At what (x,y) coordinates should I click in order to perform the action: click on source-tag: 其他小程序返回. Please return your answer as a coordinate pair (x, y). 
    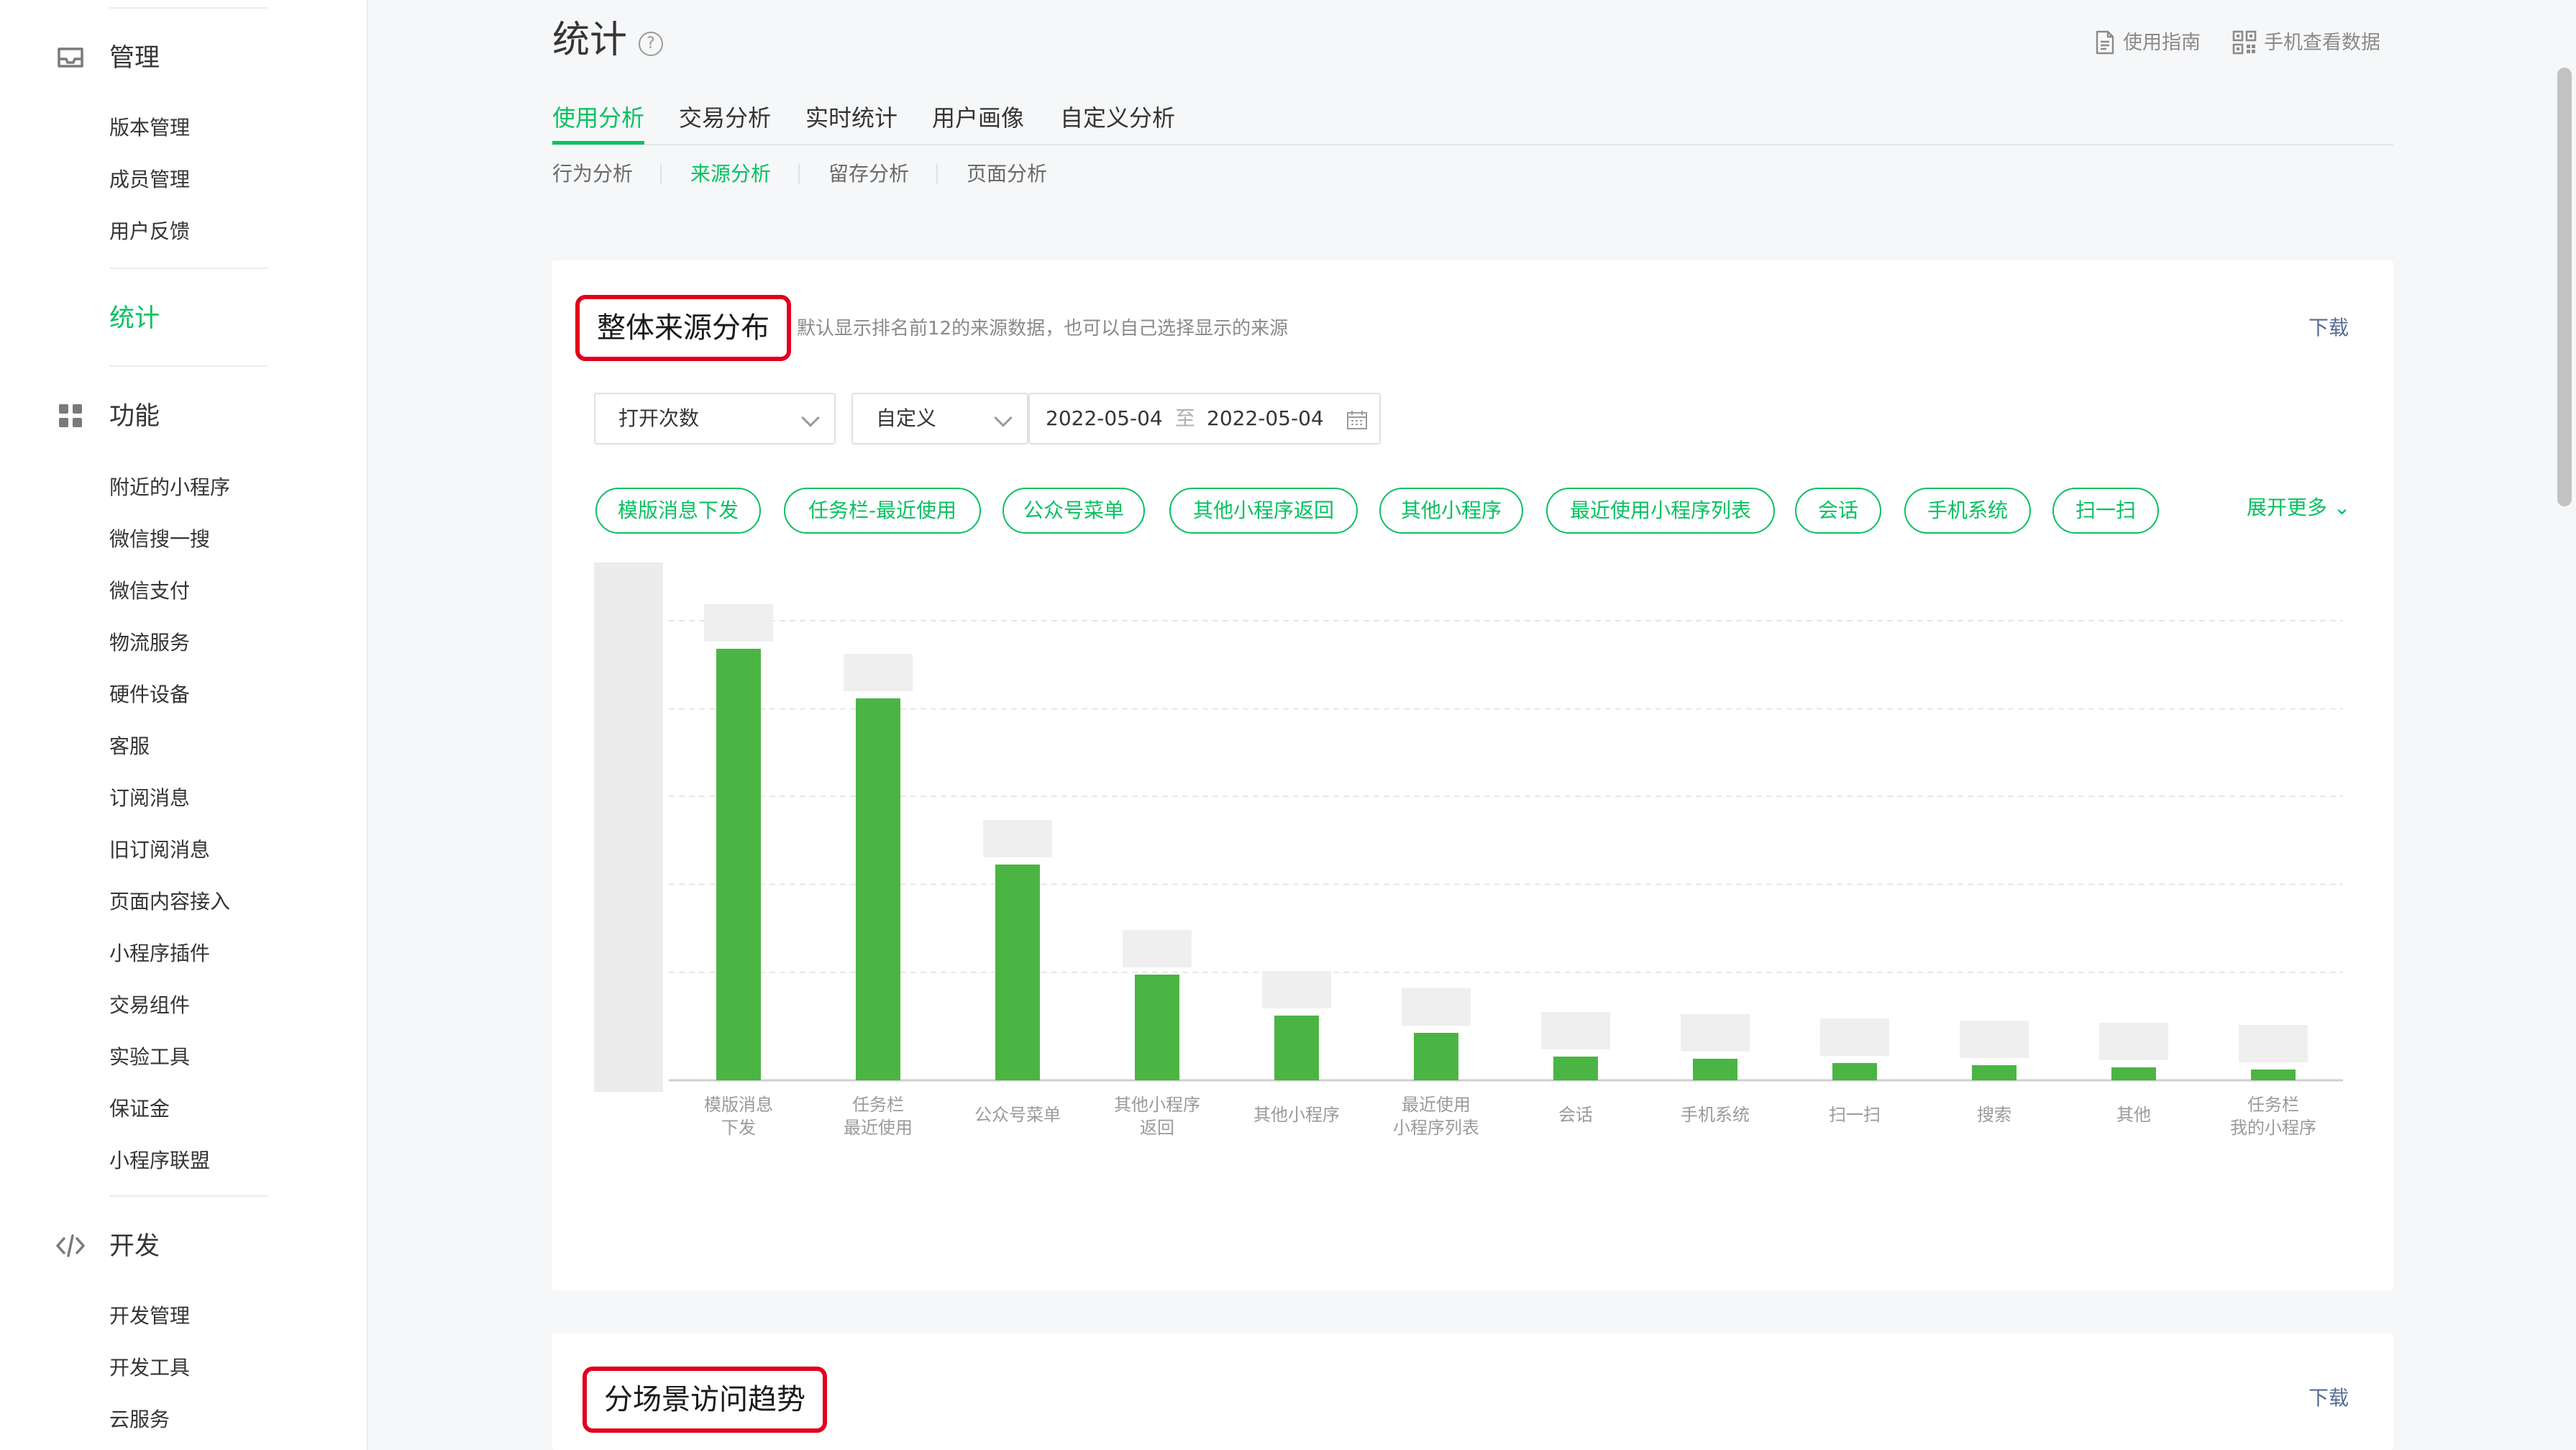
    Looking at the image, I should click on (1263, 511).